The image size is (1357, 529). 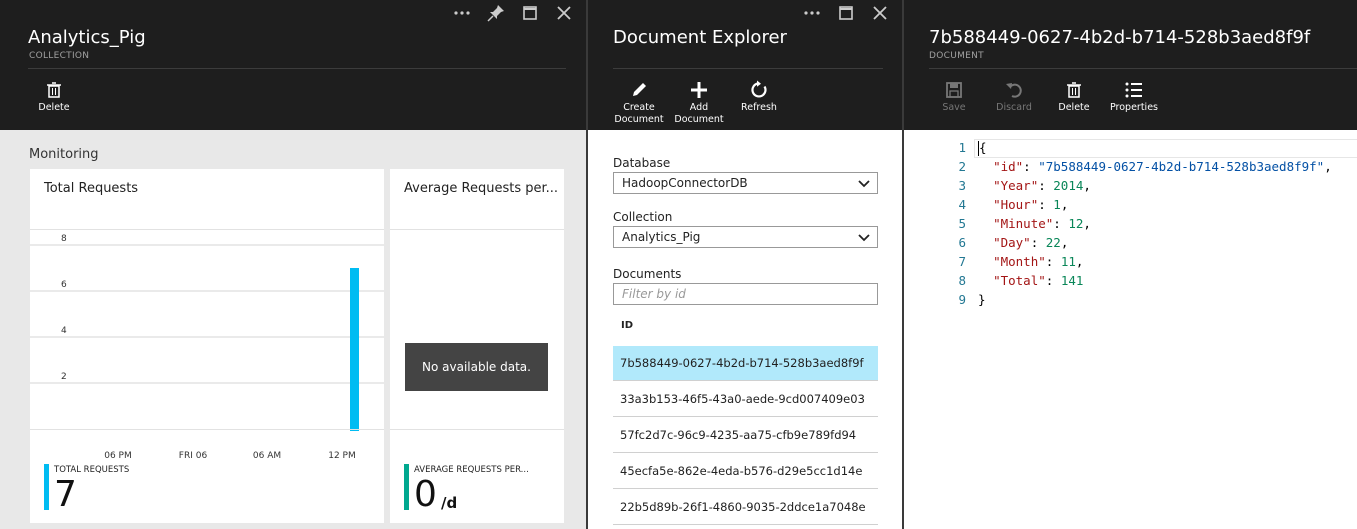 I want to click on tile-divider, so click(x=477, y=229).